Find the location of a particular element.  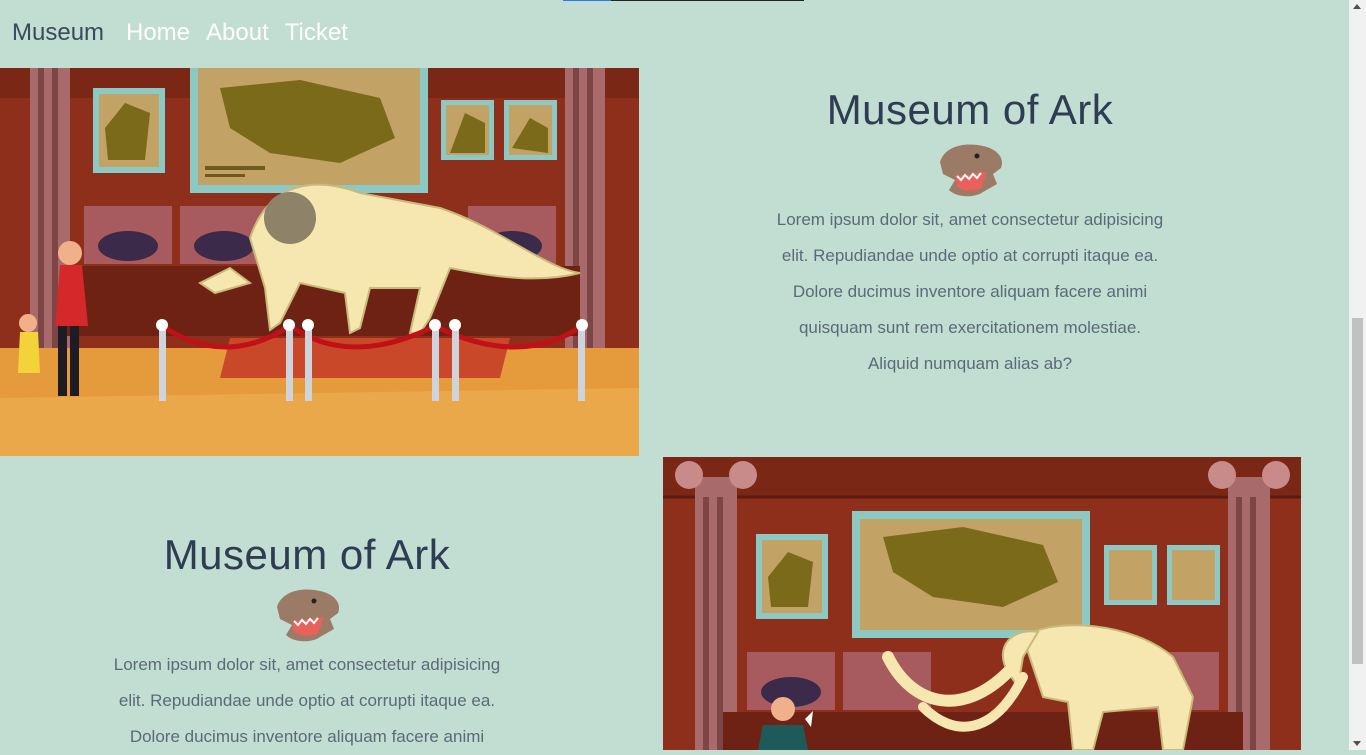

nav-link-home: Home is located at coordinates (158, 33).